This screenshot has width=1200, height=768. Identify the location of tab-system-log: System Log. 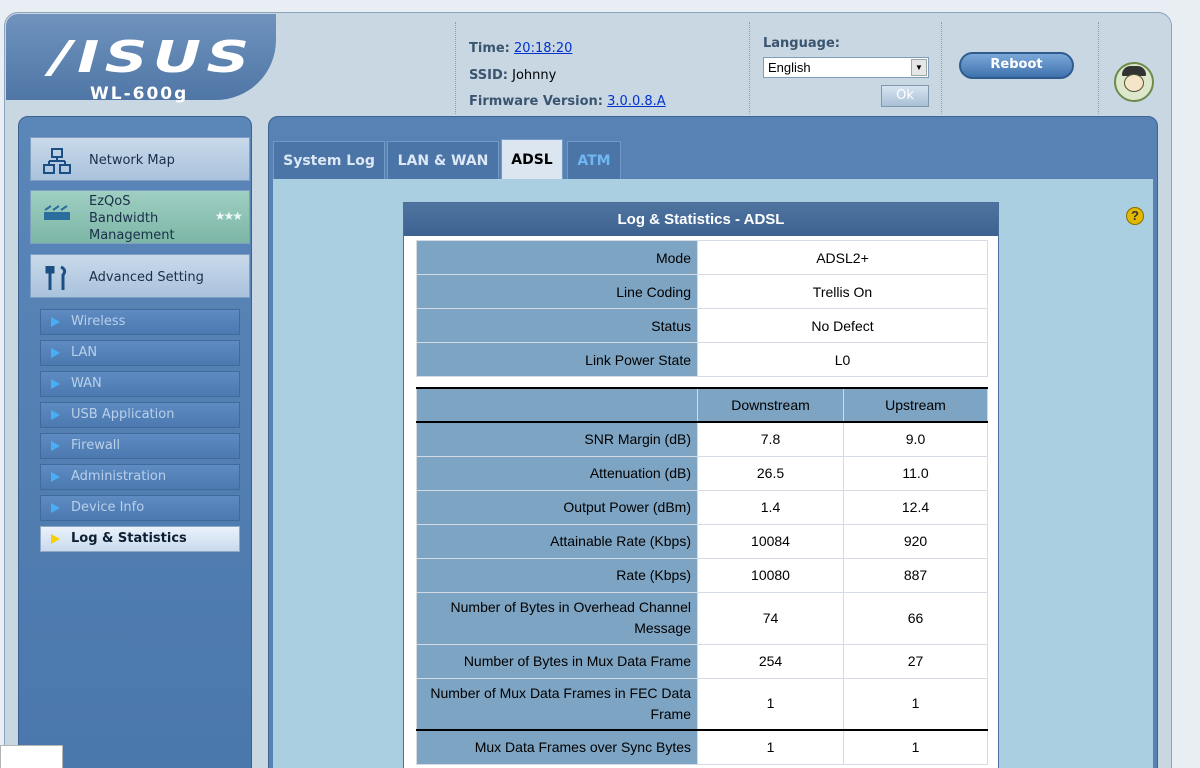
(329, 160).